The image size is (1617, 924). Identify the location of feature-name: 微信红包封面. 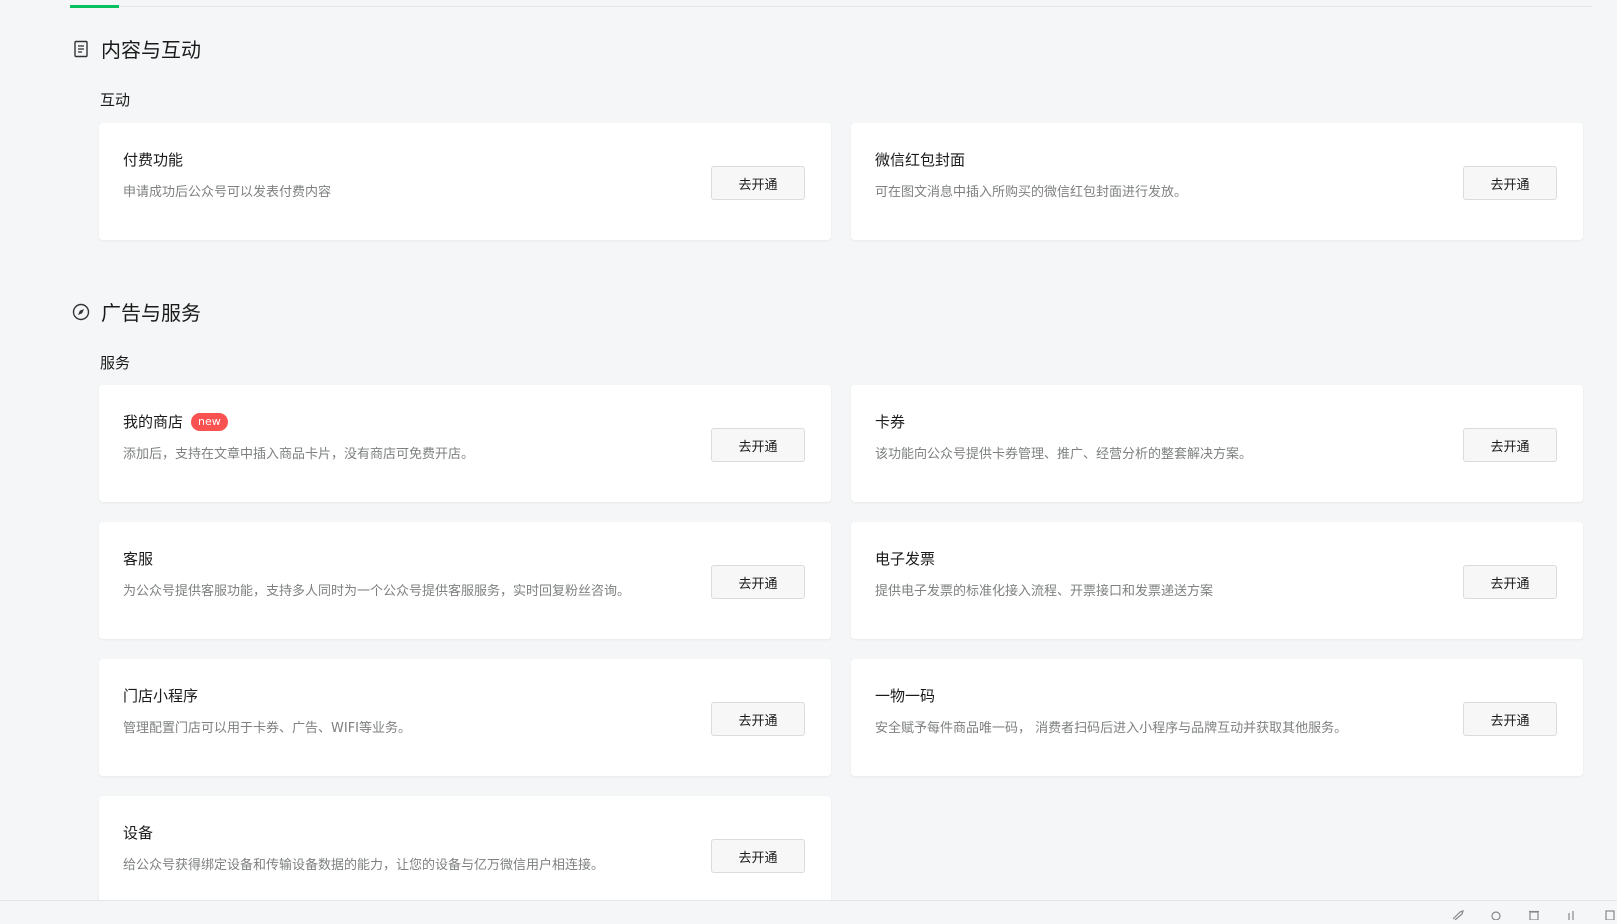
(920, 160).